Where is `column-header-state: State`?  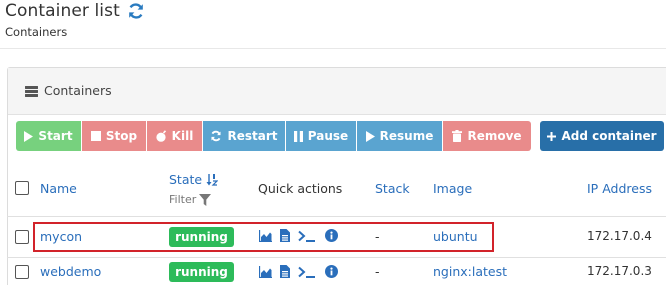 column-header-state: State is located at coordinates (194, 179).